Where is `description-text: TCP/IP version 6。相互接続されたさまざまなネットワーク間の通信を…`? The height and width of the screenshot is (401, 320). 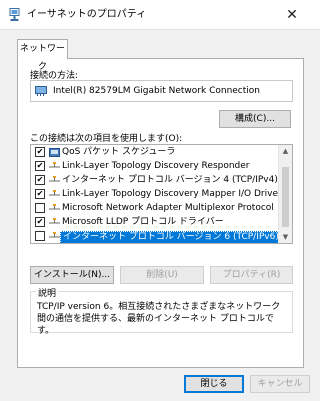
description-text: TCP/IP version 6。相互接続されたさまざまなネットワーク間の通信を… is located at coordinates (159, 319).